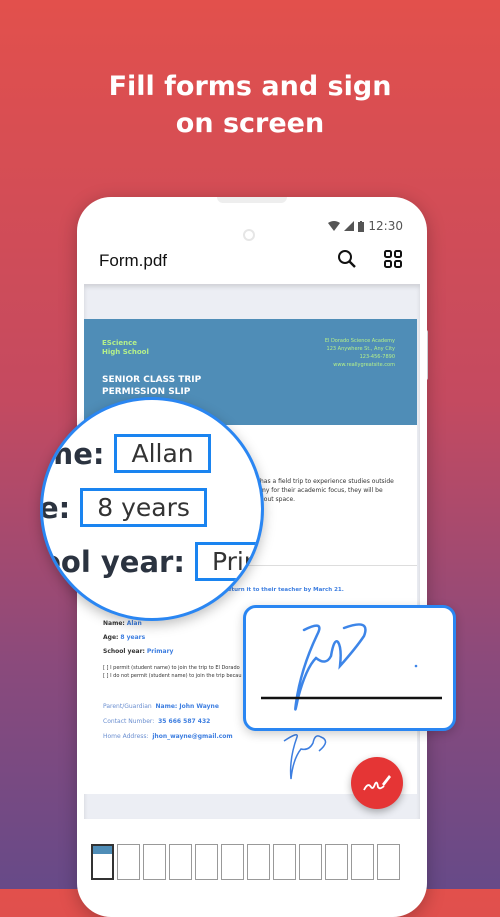  I want to click on sign-fab-button, so click(377, 783).